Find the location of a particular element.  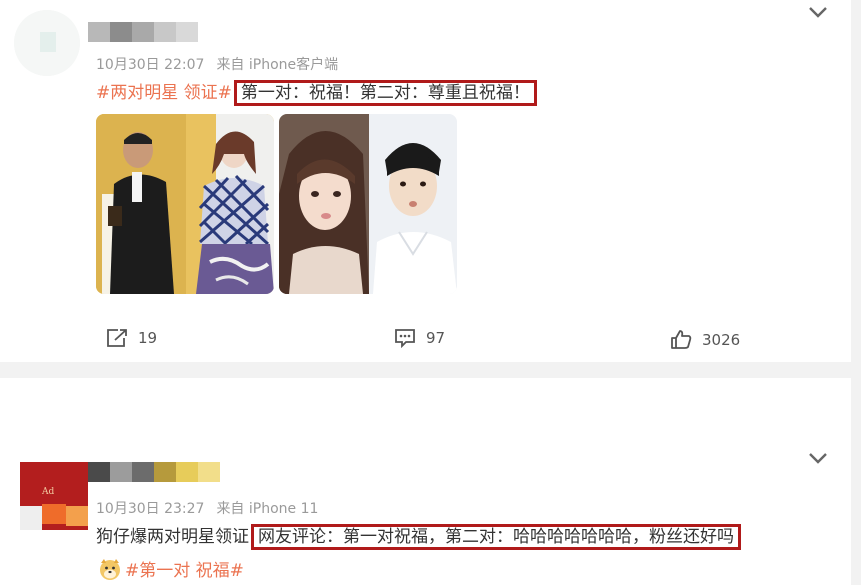

repost-count: 19 is located at coordinates (148, 338).